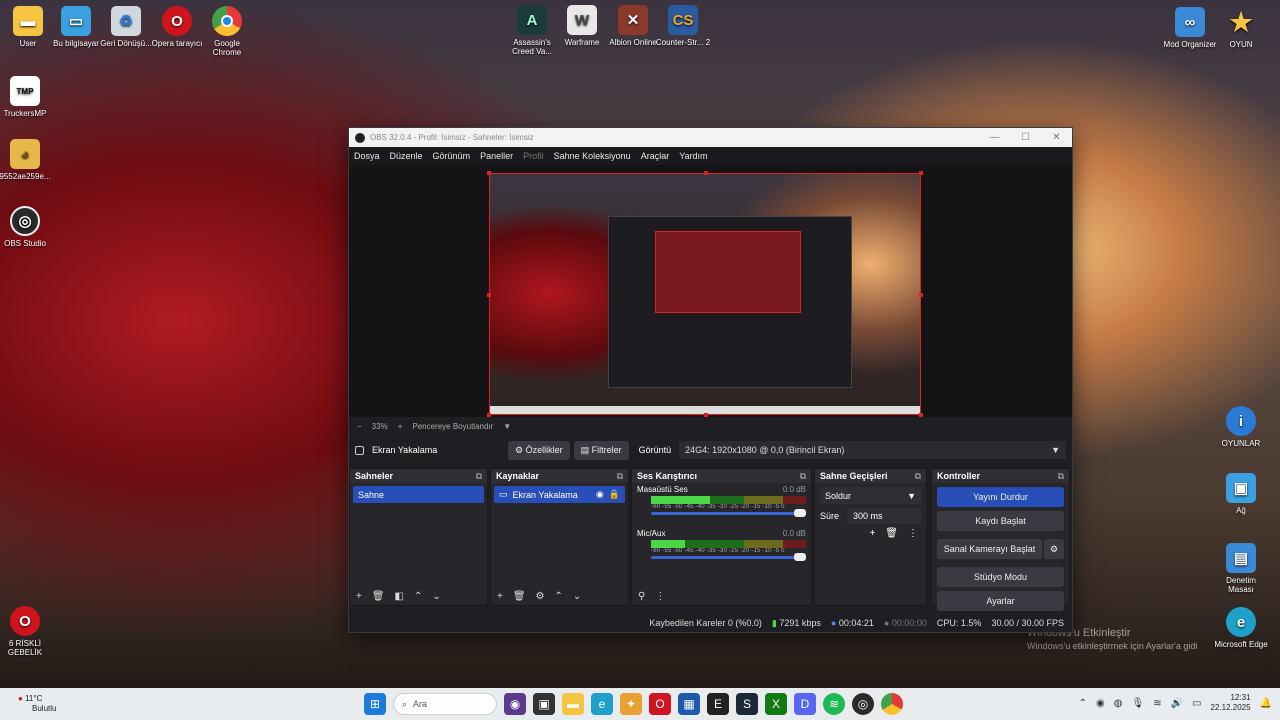  I want to click on steam-icon: S, so click(747, 704).